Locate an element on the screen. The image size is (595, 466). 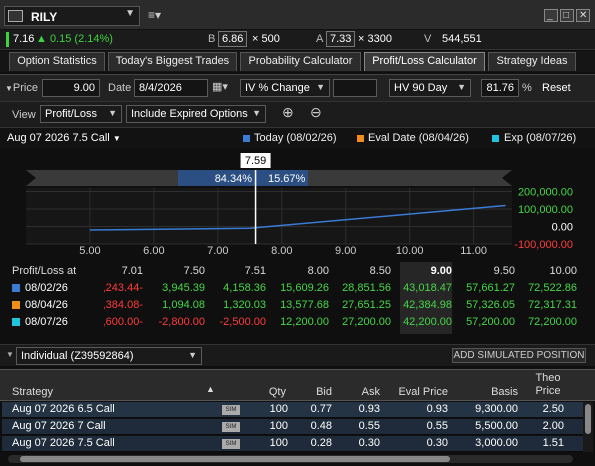
hv-mode-dropdown: HV 90 Day ▼ is located at coordinates (430, 88).